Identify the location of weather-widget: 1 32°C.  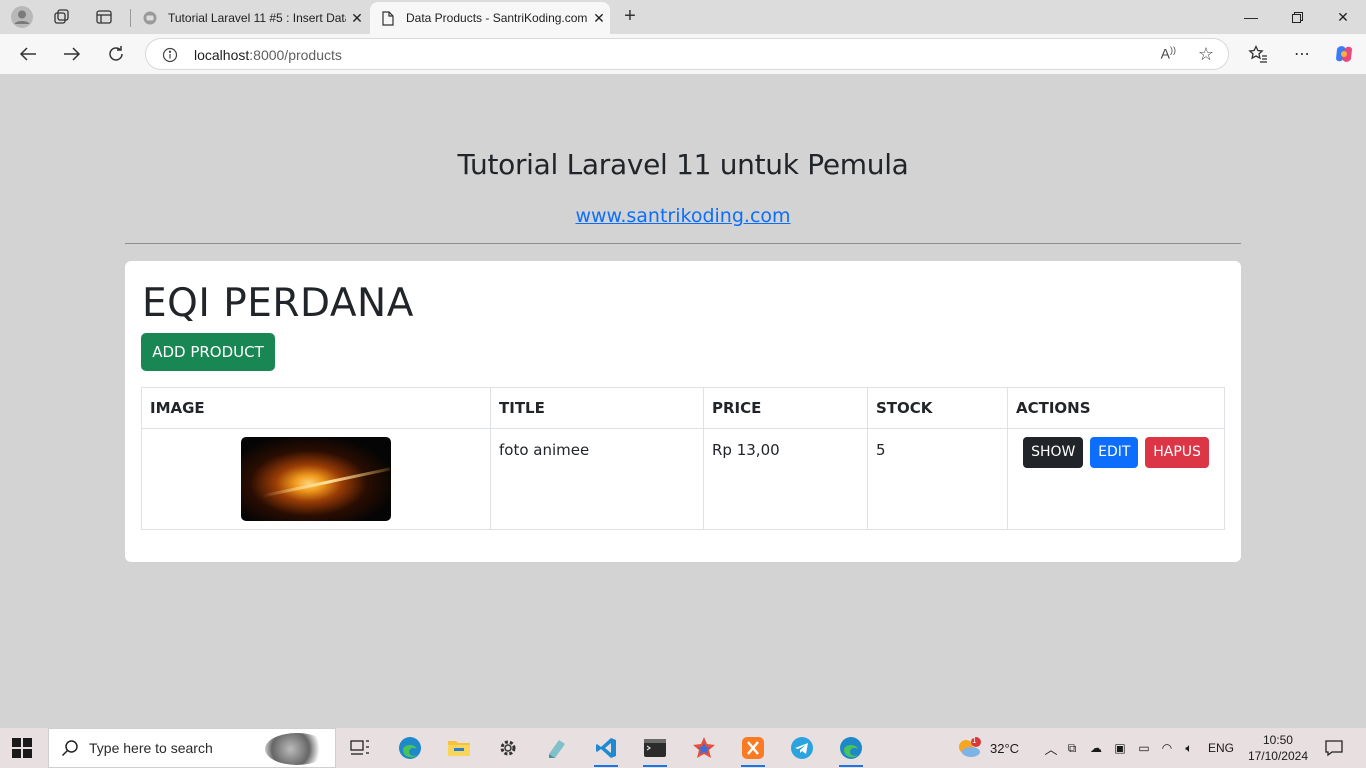
(987, 748).